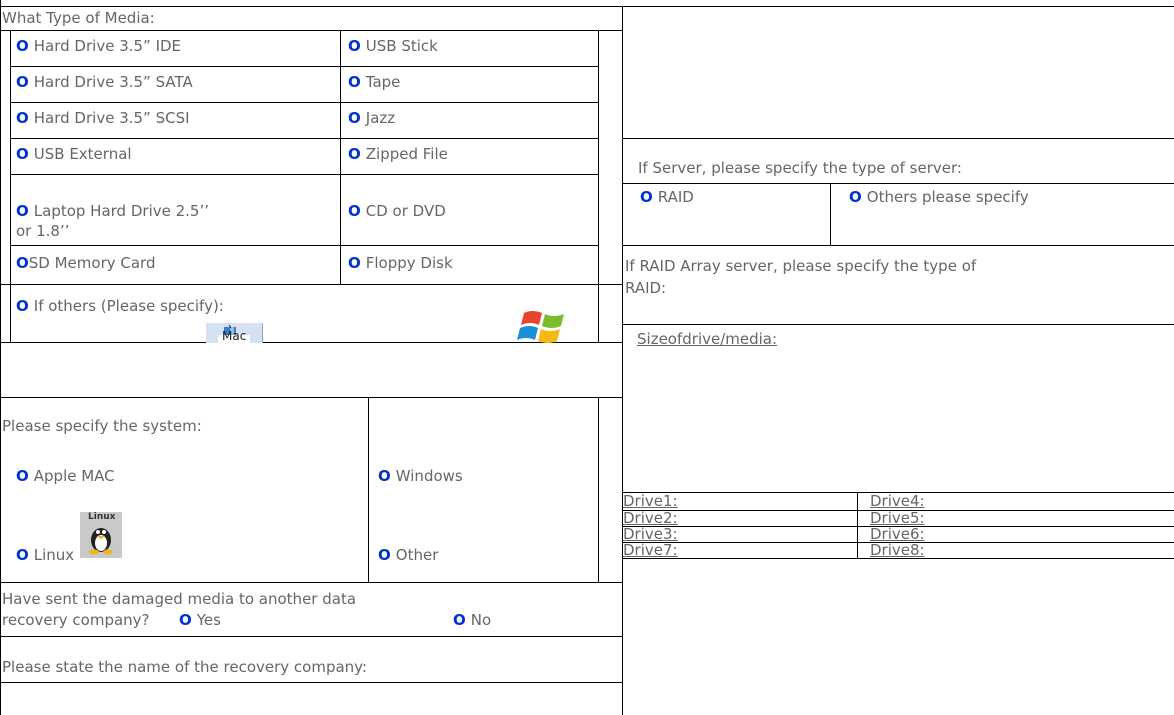  I want to click on media-option-hdd-sata: O Hard Drive 3.5” SATA, so click(104, 82).